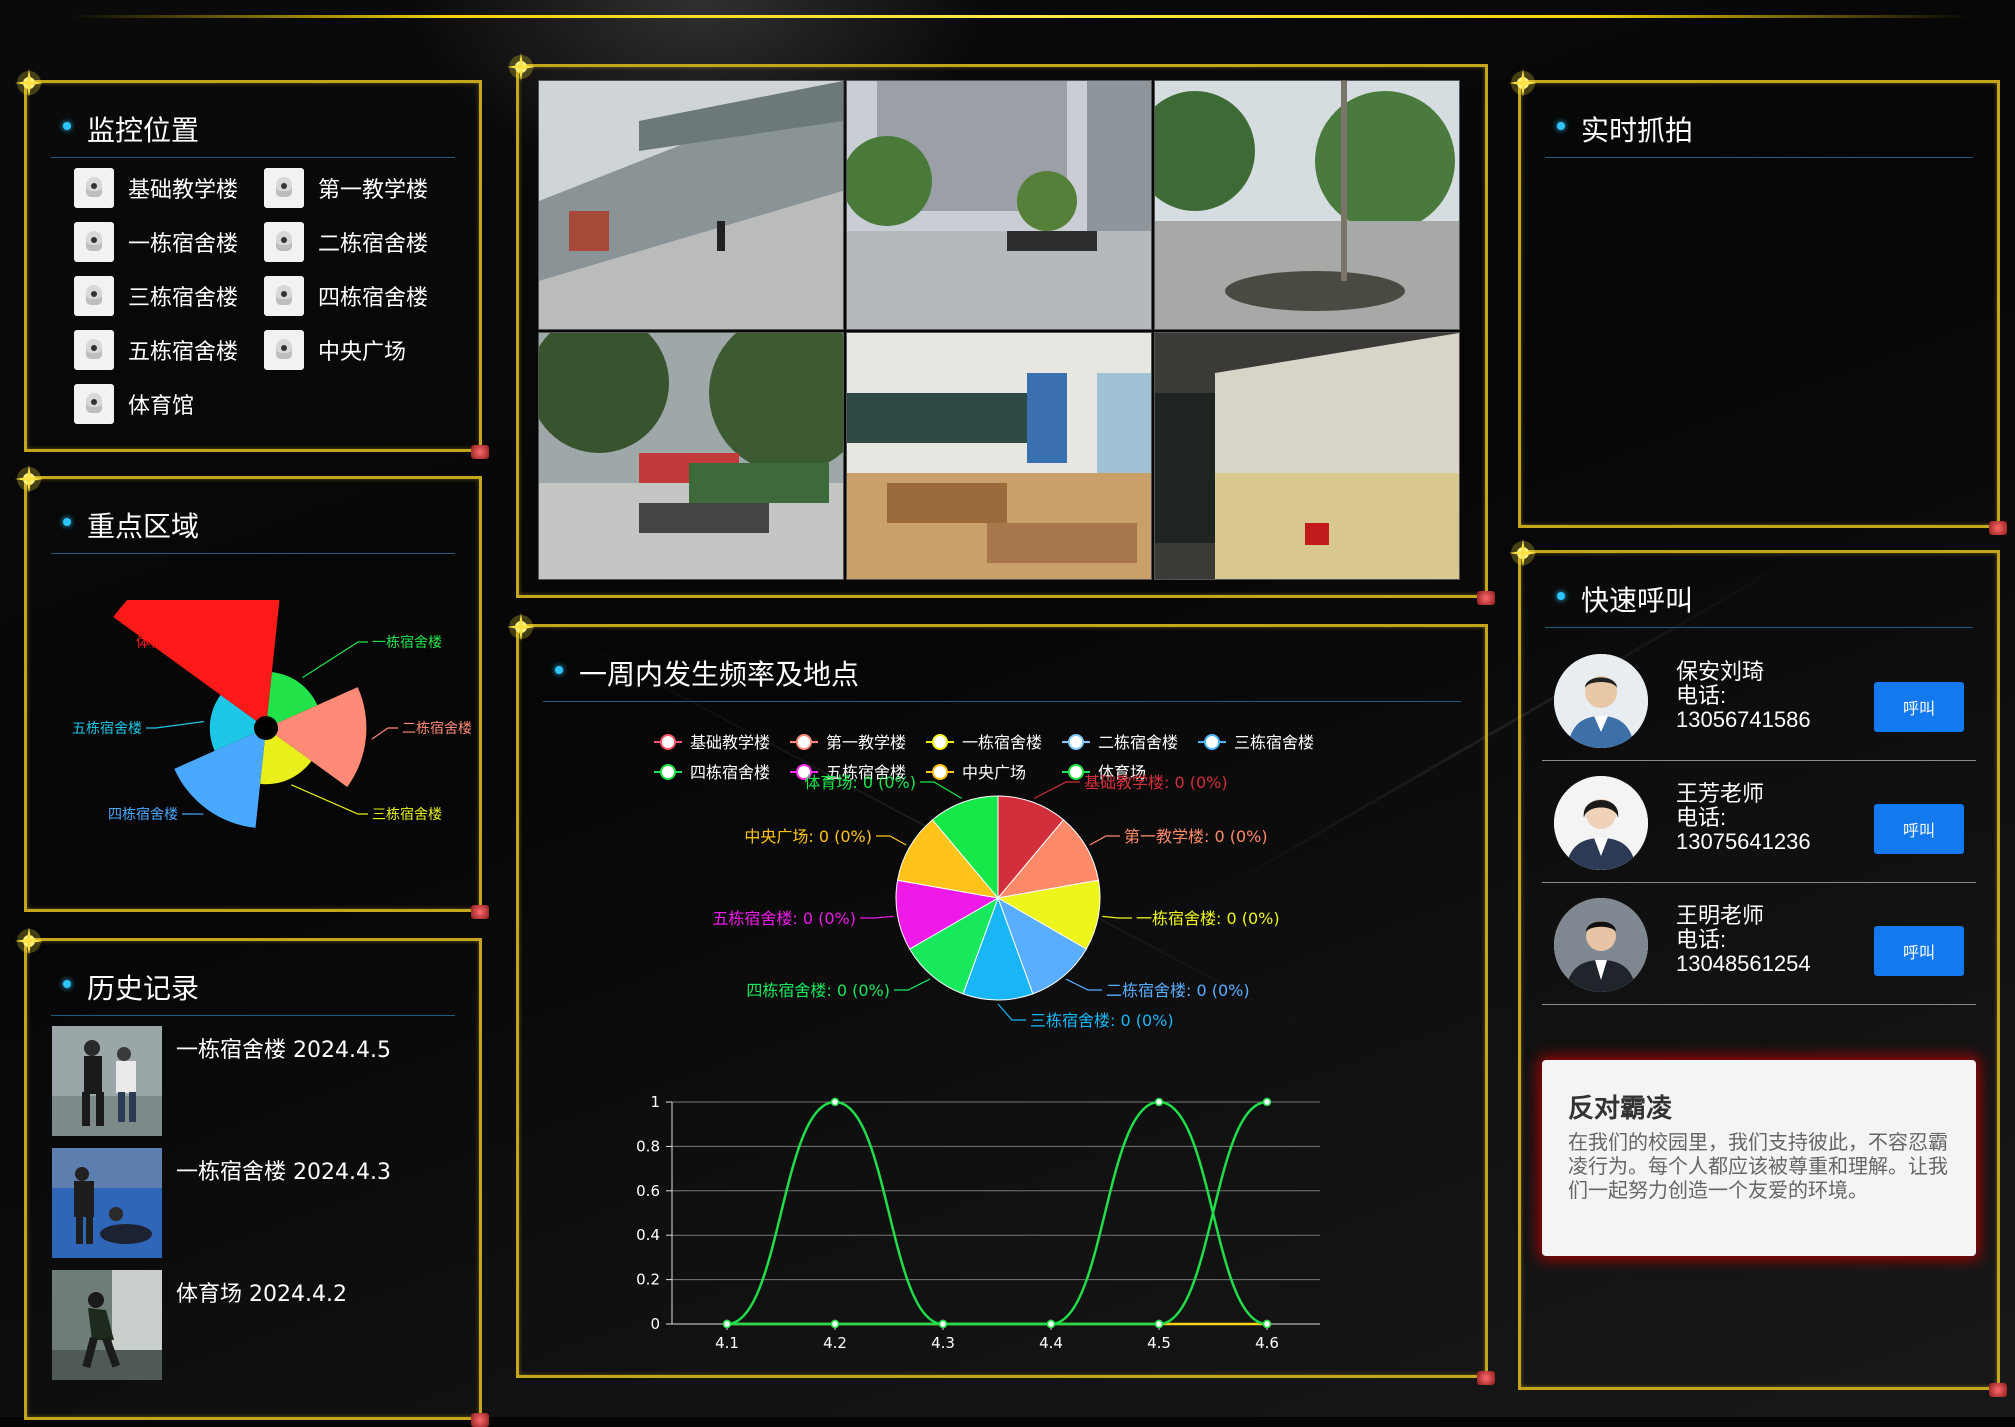 Image resolution: width=2015 pixels, height=1427 pixels. I want to click on contact-name: 王明老师, so click(1743, 916).